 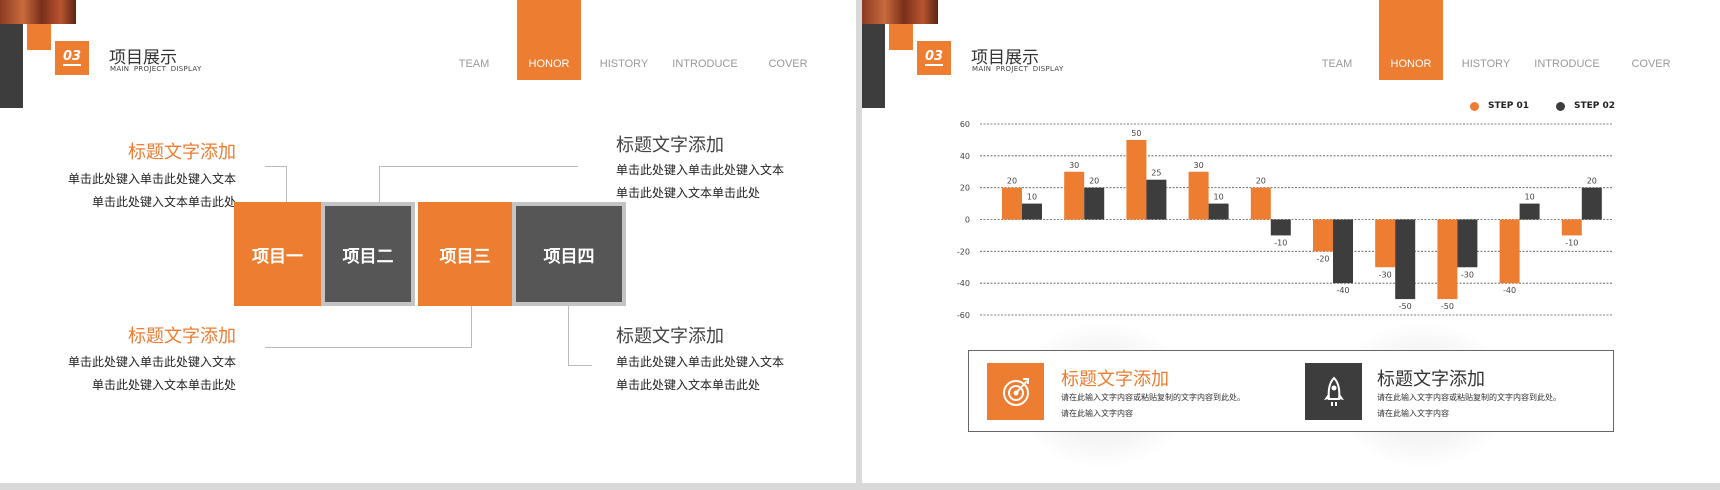 What do you see at coordinates (151, 373) in the screenshot?
I see `block-text-bottom-left: 单击此处键入单击此处键入文本 单击此处键入文本单击此处` at bounding box center [151, 373].